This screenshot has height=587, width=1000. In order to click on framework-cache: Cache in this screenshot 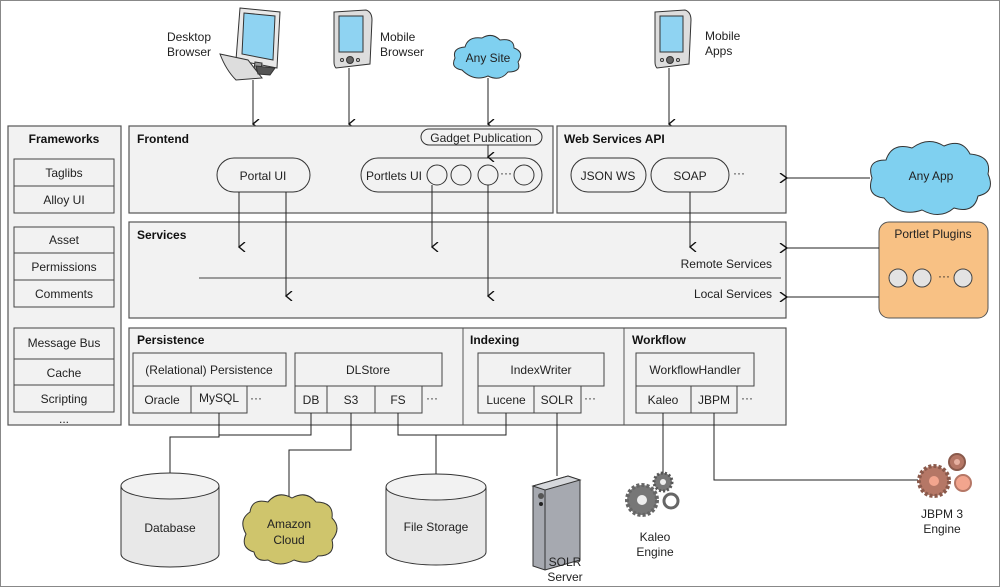, I will do `click(64, 373)`.